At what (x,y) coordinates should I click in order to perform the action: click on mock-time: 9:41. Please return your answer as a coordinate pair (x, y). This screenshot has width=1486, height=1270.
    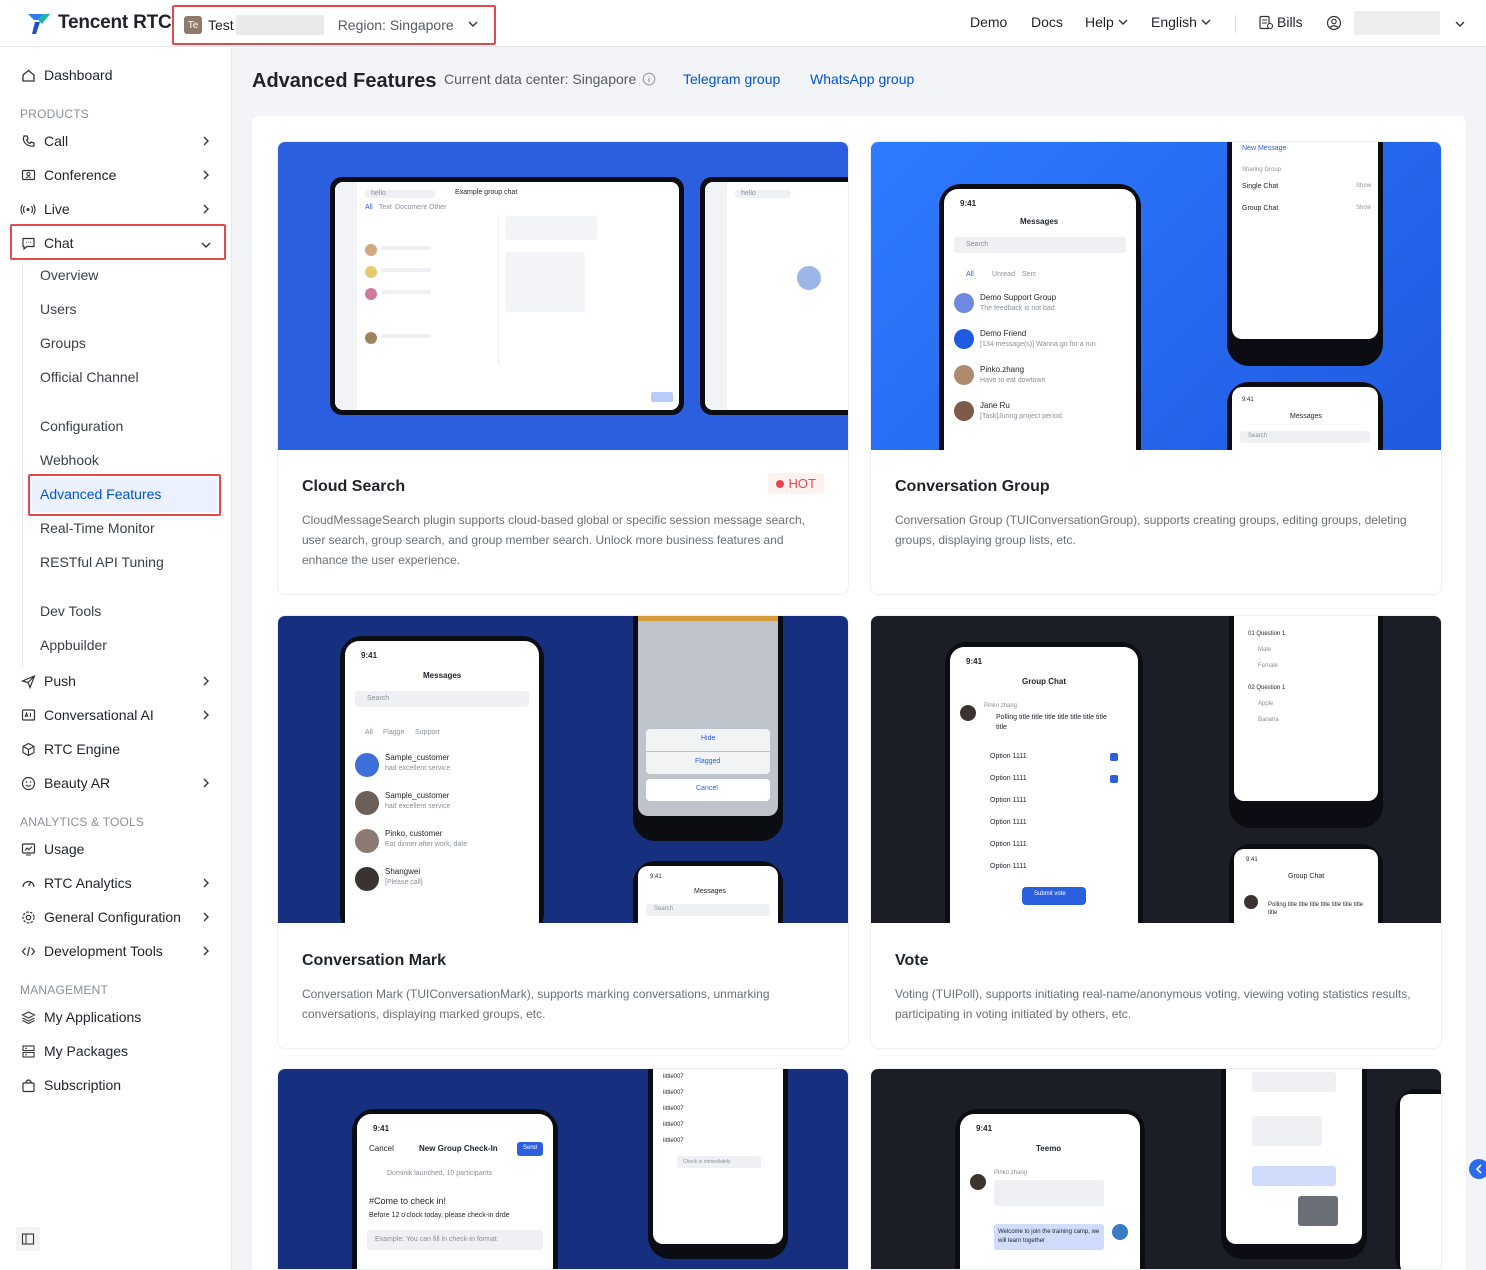
    Looking at the image, I should click on (381, 1128).